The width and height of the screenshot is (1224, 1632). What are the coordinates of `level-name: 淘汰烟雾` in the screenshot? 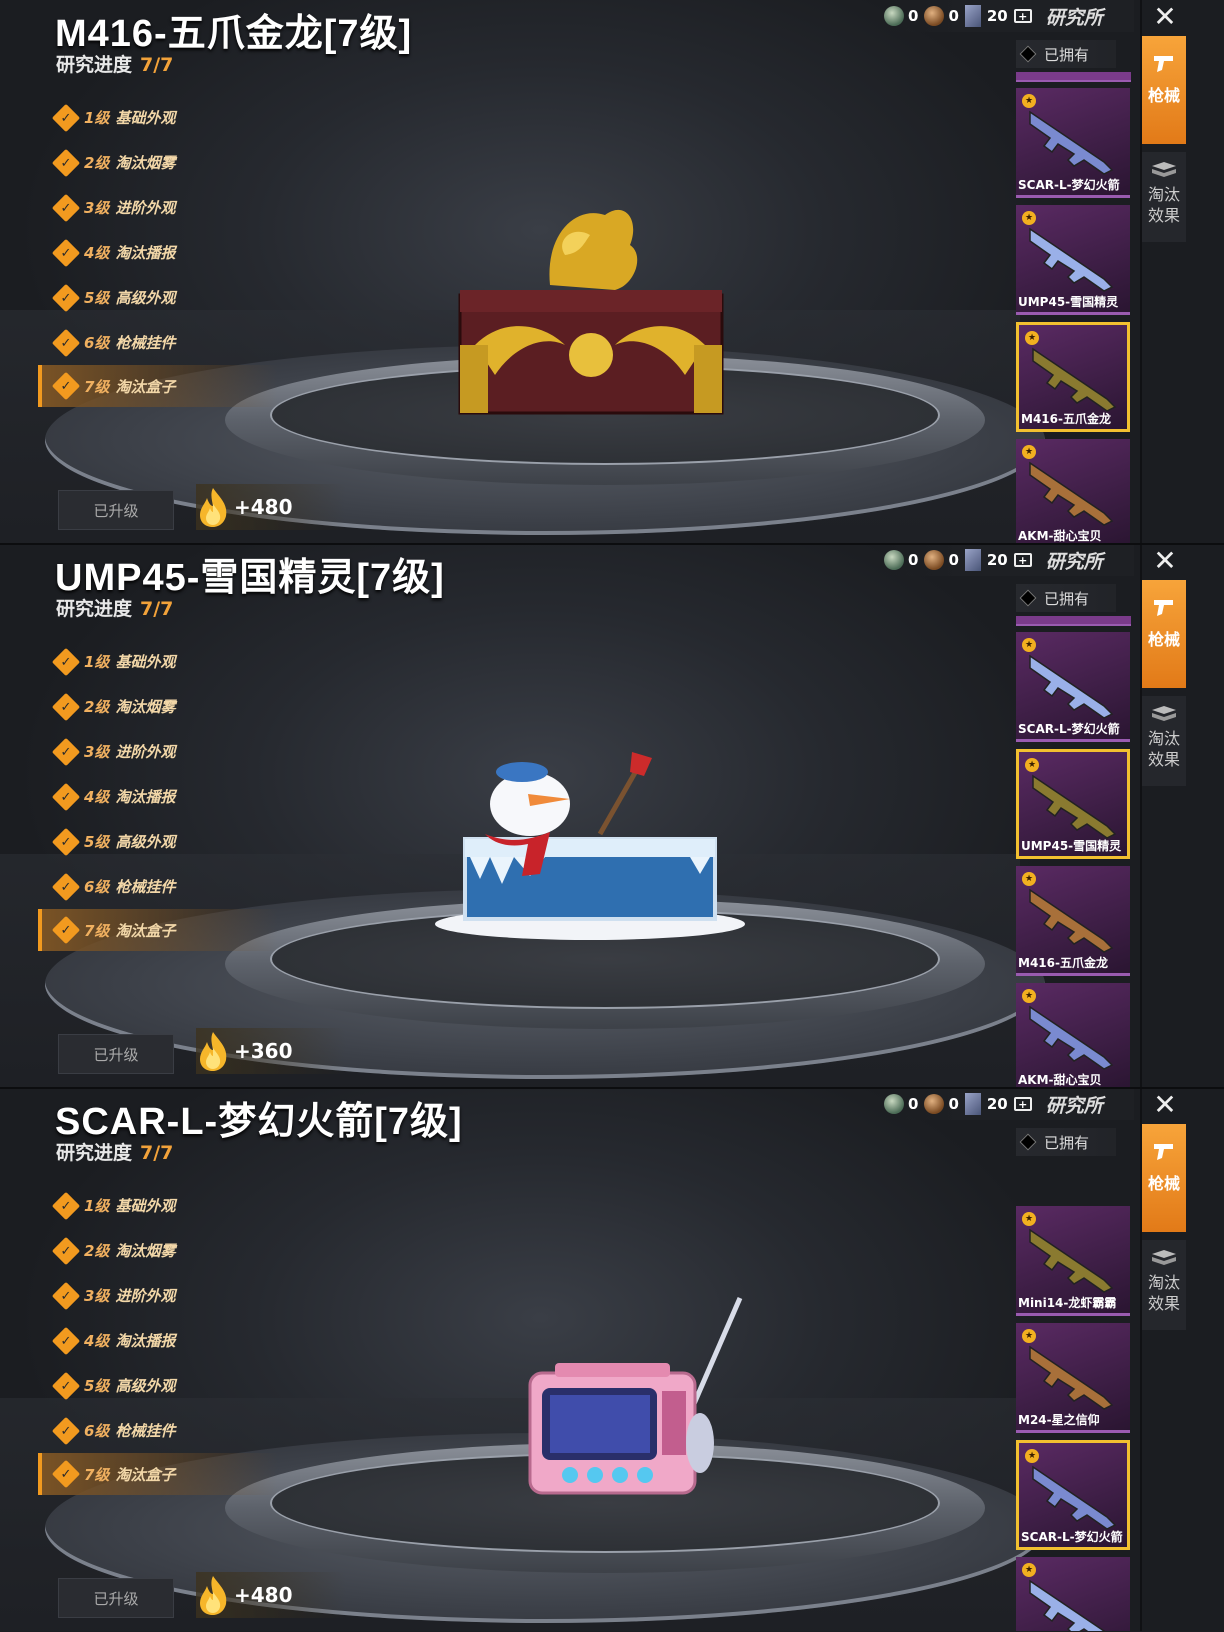 It's located at (145, 1251).